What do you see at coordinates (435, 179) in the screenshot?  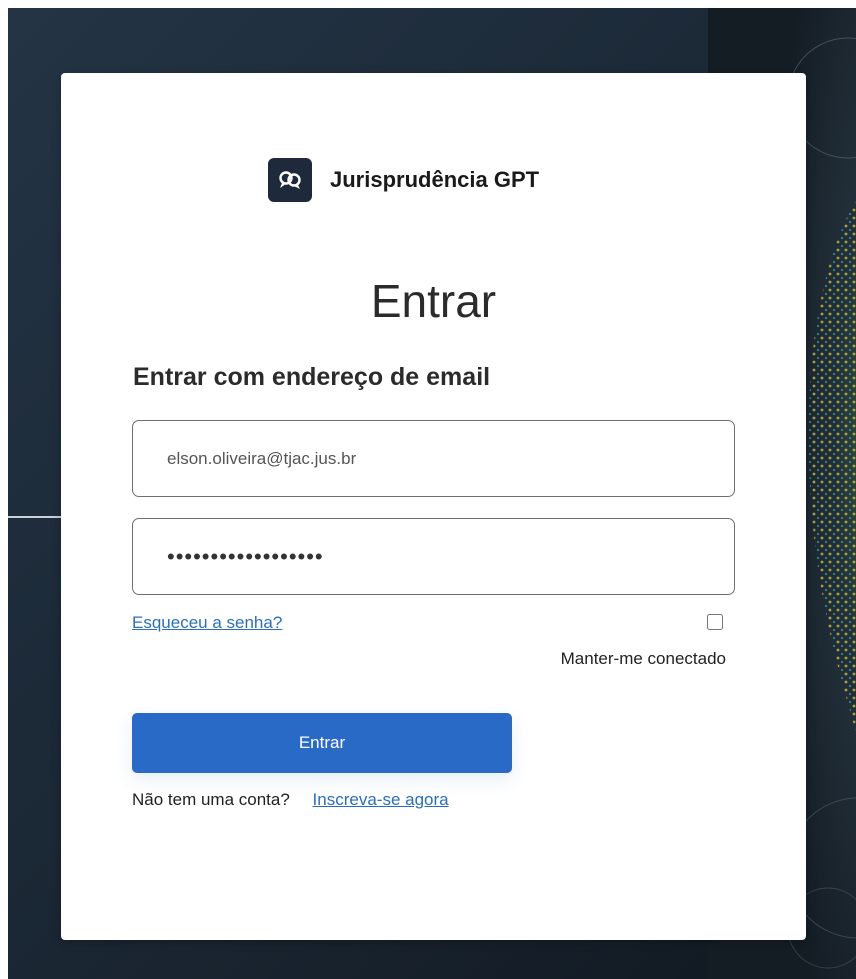 I see `brand-name: Jurisprudência GPT` at bounding box center [435, 179].